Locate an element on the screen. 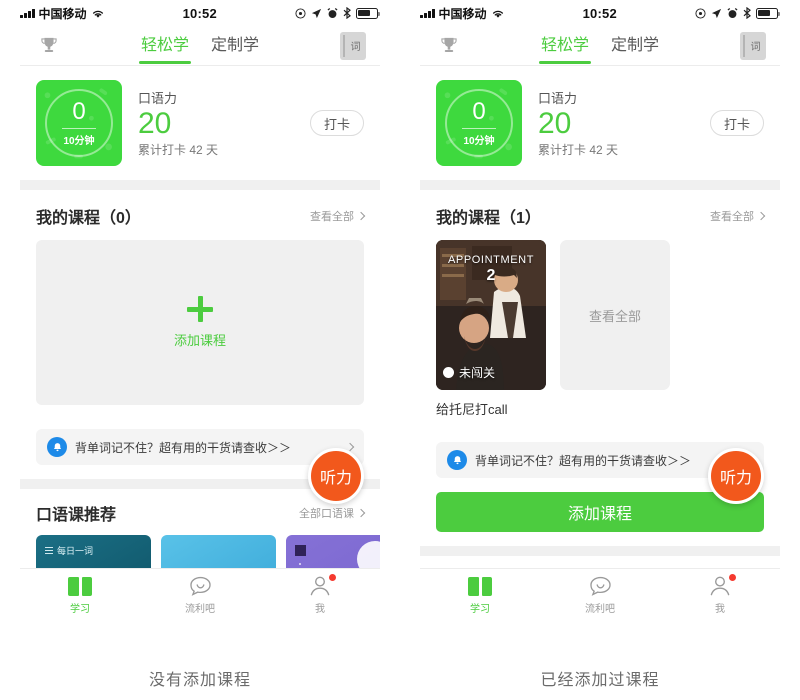 The image size is (800, 700). promo-banner-text-left: 背单词记不住？超有用的干货请查收＞＞ is located at coordinates (183, 447).